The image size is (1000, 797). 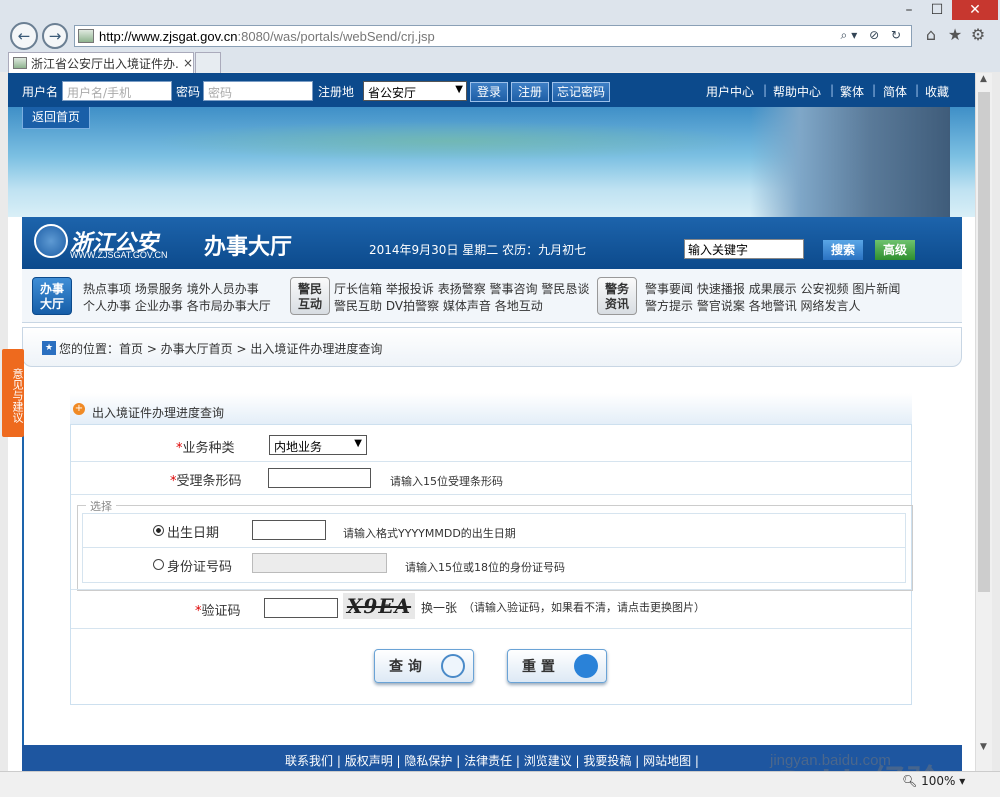 I want to click on magnifier-icon, so click(x=453, y=666).